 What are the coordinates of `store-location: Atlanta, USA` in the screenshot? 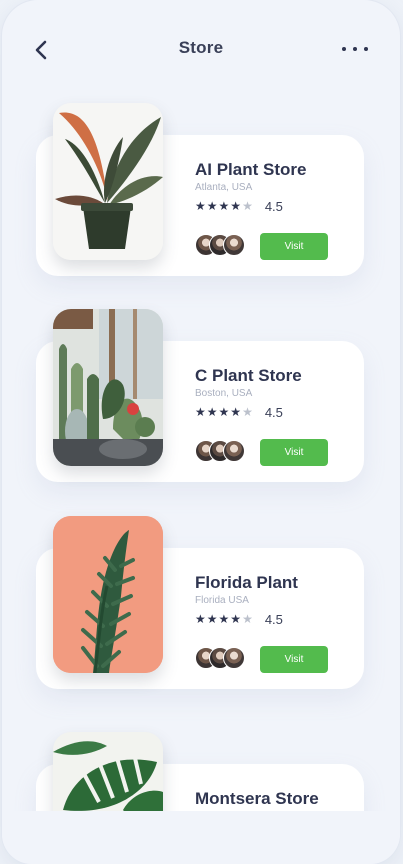 It's located at (224, 187).